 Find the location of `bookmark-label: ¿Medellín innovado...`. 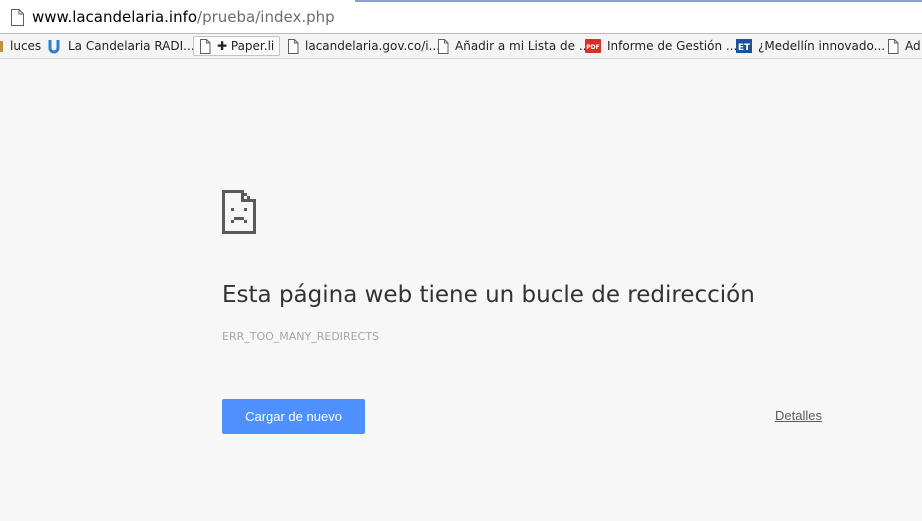

bookmark-label: ¿Medellín innovado... is located at coordinates (822, 46).